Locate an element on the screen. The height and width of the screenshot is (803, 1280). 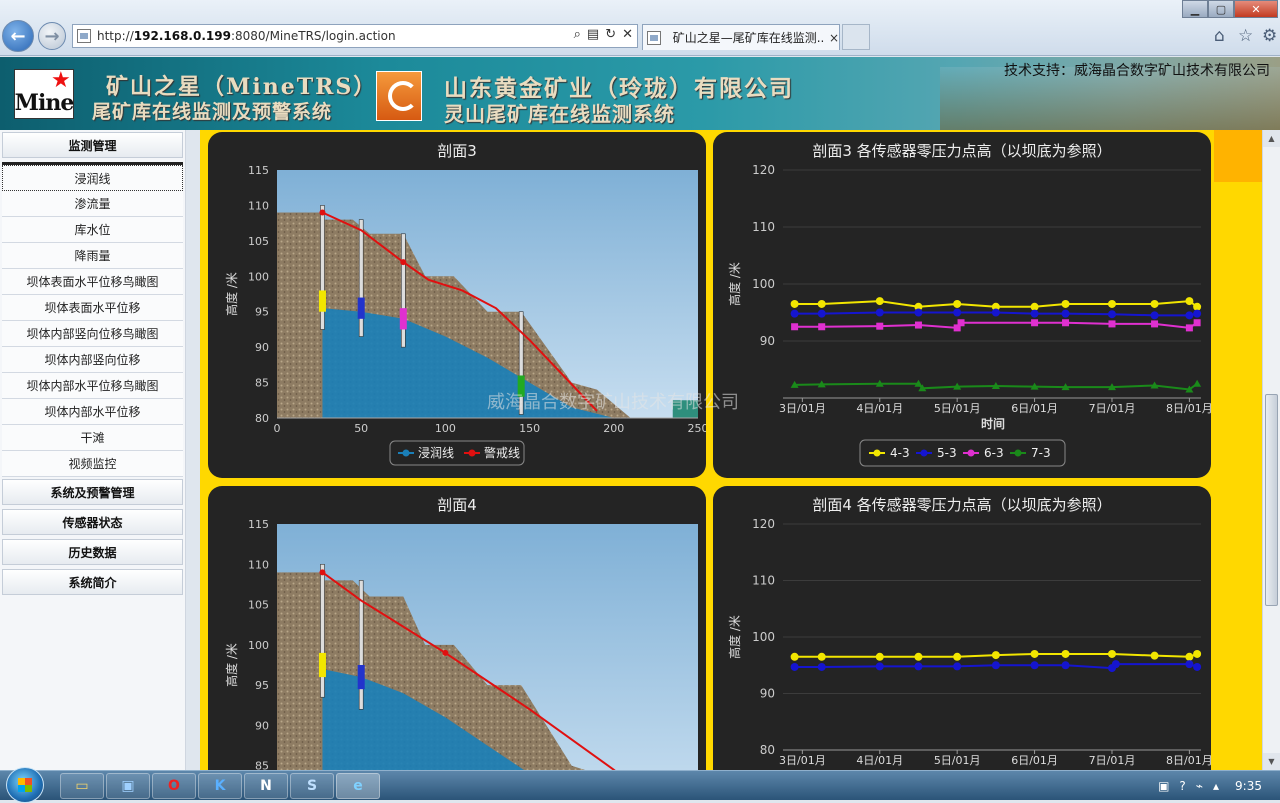
sidebar-item: 坝体内部水平位移 is located at coordinates (92, 412).